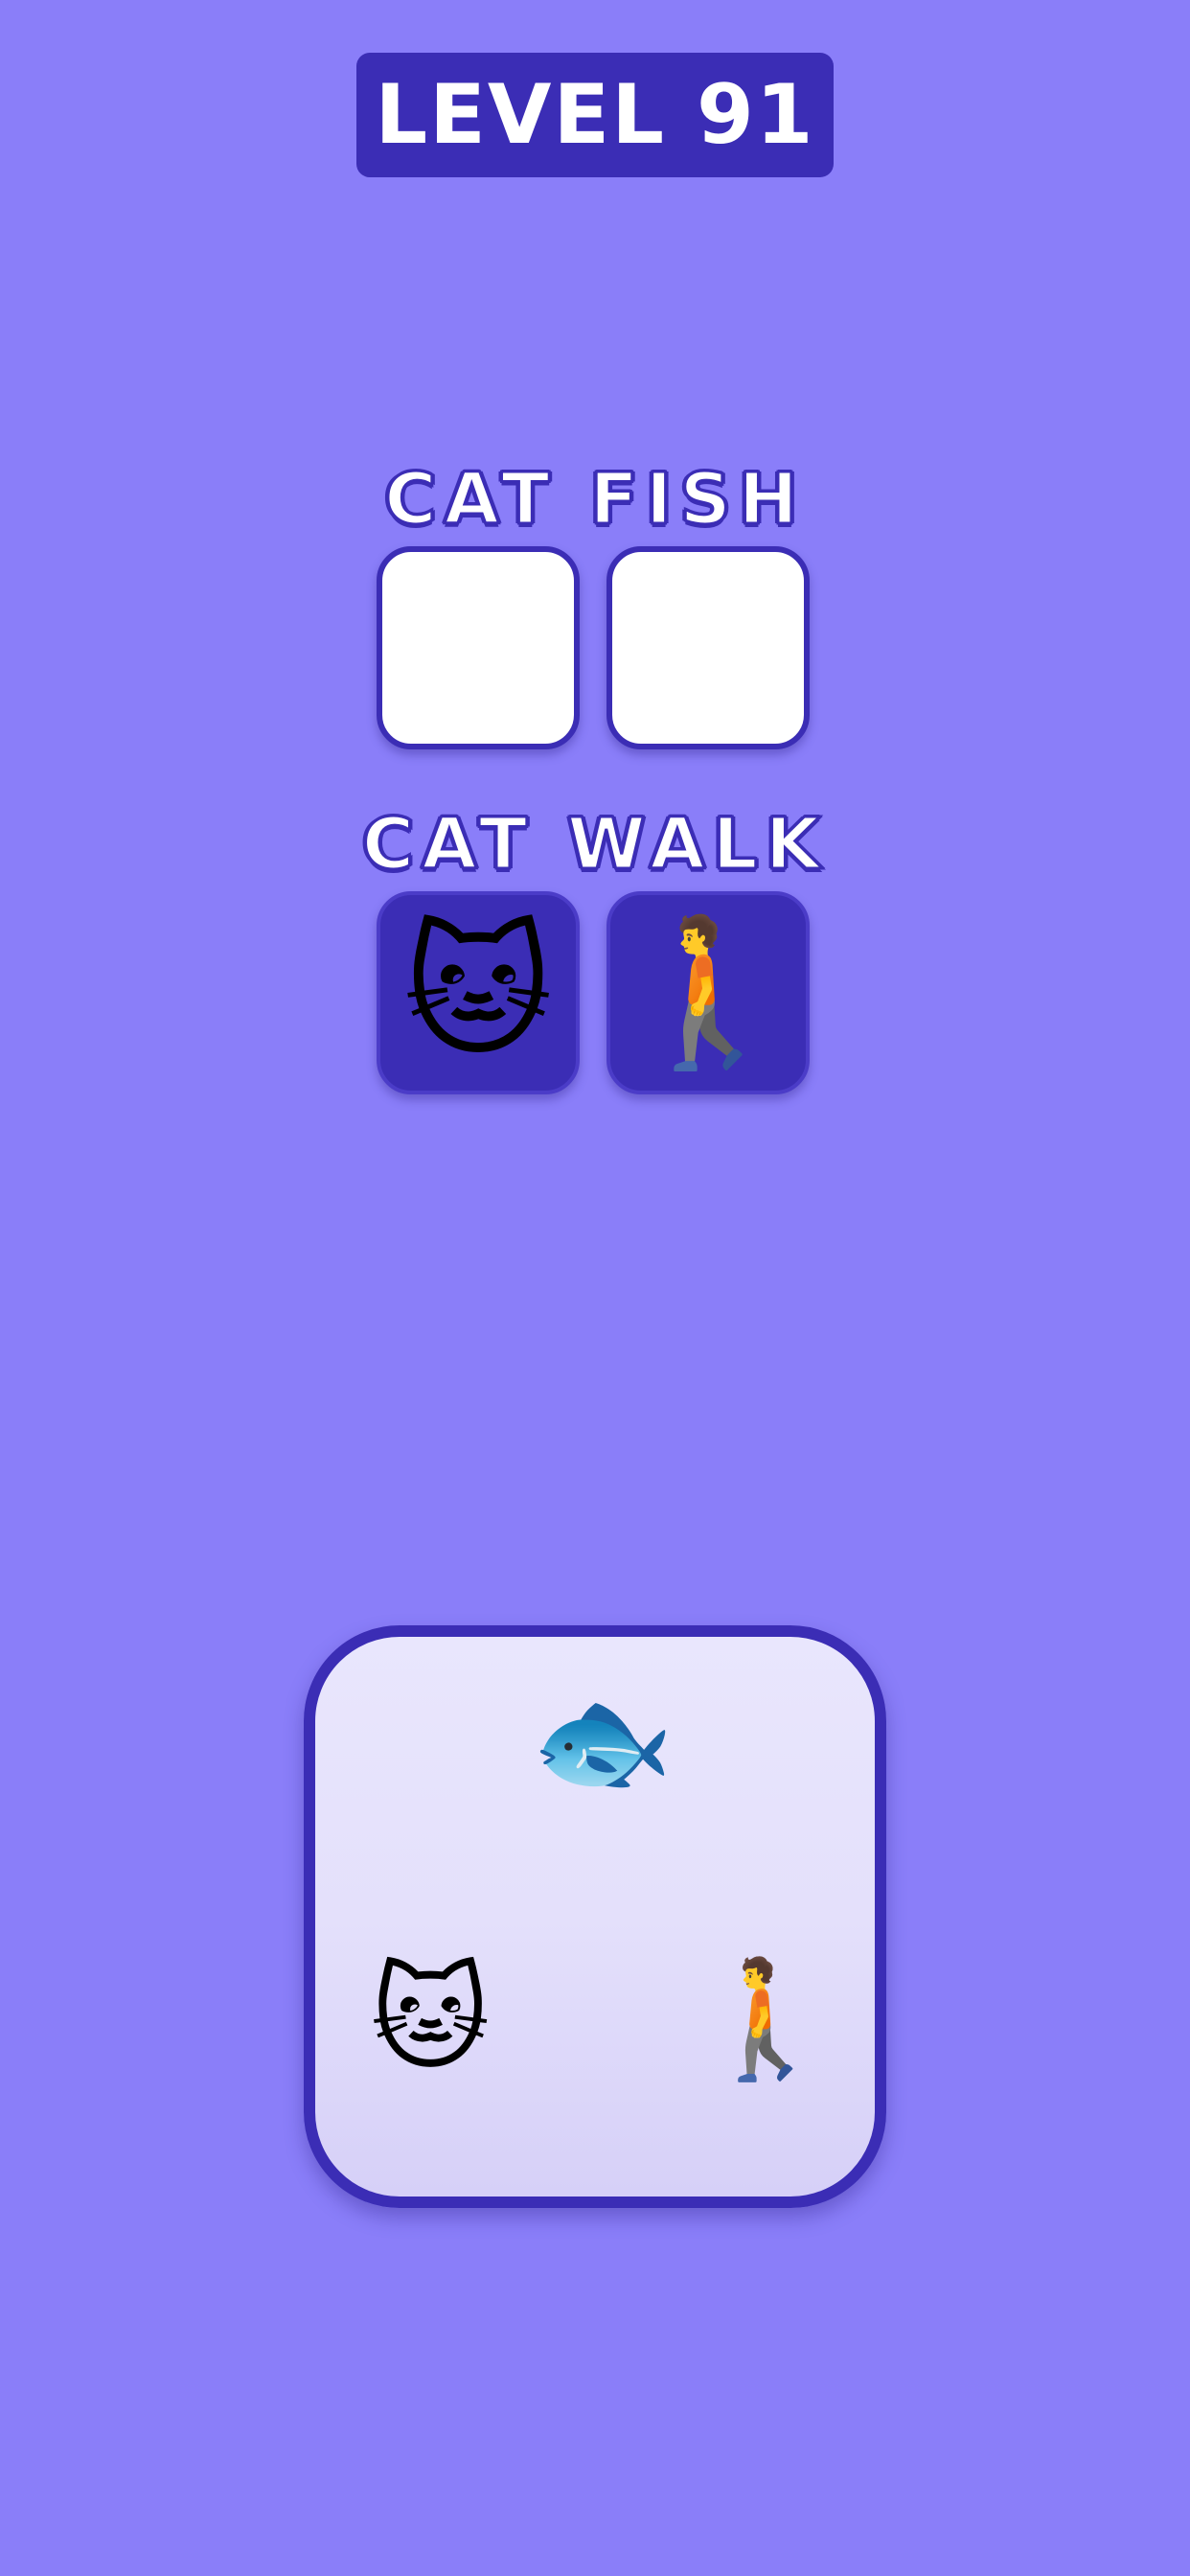 This screenshot has height=2576, width=1190. Describe the element at coordinates (594, 844) in the screenshot. I see `puzzle-word-cat-walk: CAT WALK` at that location.